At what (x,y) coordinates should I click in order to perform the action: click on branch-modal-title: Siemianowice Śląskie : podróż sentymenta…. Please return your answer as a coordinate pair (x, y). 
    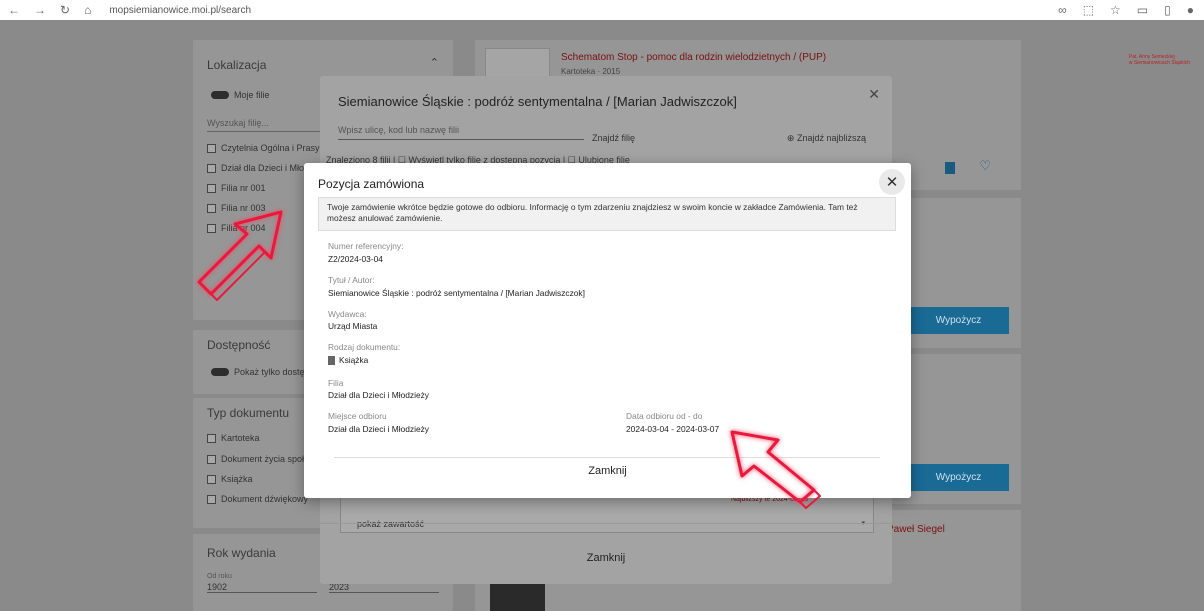
    Looking at the image, I should click on (537, 101).